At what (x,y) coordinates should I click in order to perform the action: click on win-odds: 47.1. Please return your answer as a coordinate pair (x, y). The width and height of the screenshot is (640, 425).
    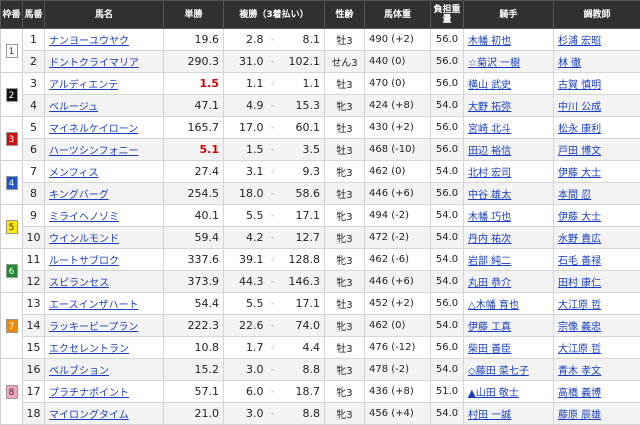
    Looking at the image, I should click on (194, 106).